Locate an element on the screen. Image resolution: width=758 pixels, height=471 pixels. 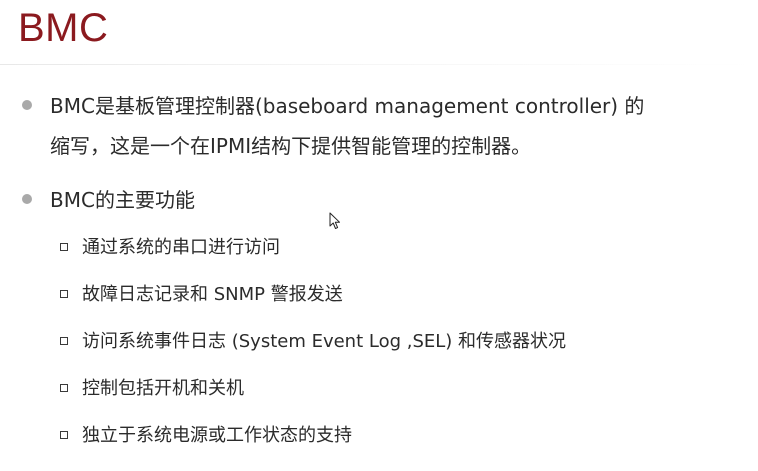
sub-list-item: 通过系统的串口进行访问 is located at coordinates (400, 251).